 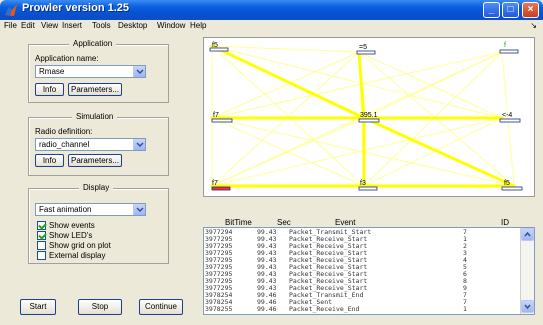 What do you see at coordinates (41, 235) in the screenshot?
I see `show-leds-checkbox` at bounding box center [41, 235].